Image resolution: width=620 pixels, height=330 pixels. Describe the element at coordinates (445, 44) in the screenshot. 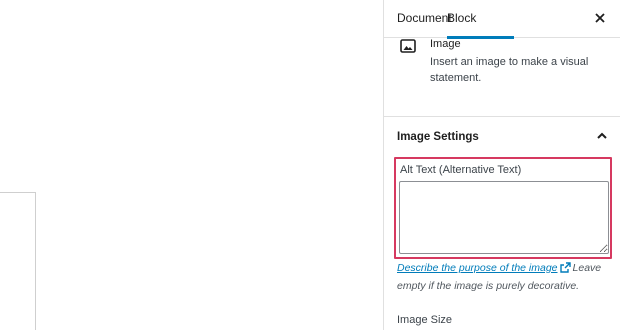

I see `block-title: Image` at that location.